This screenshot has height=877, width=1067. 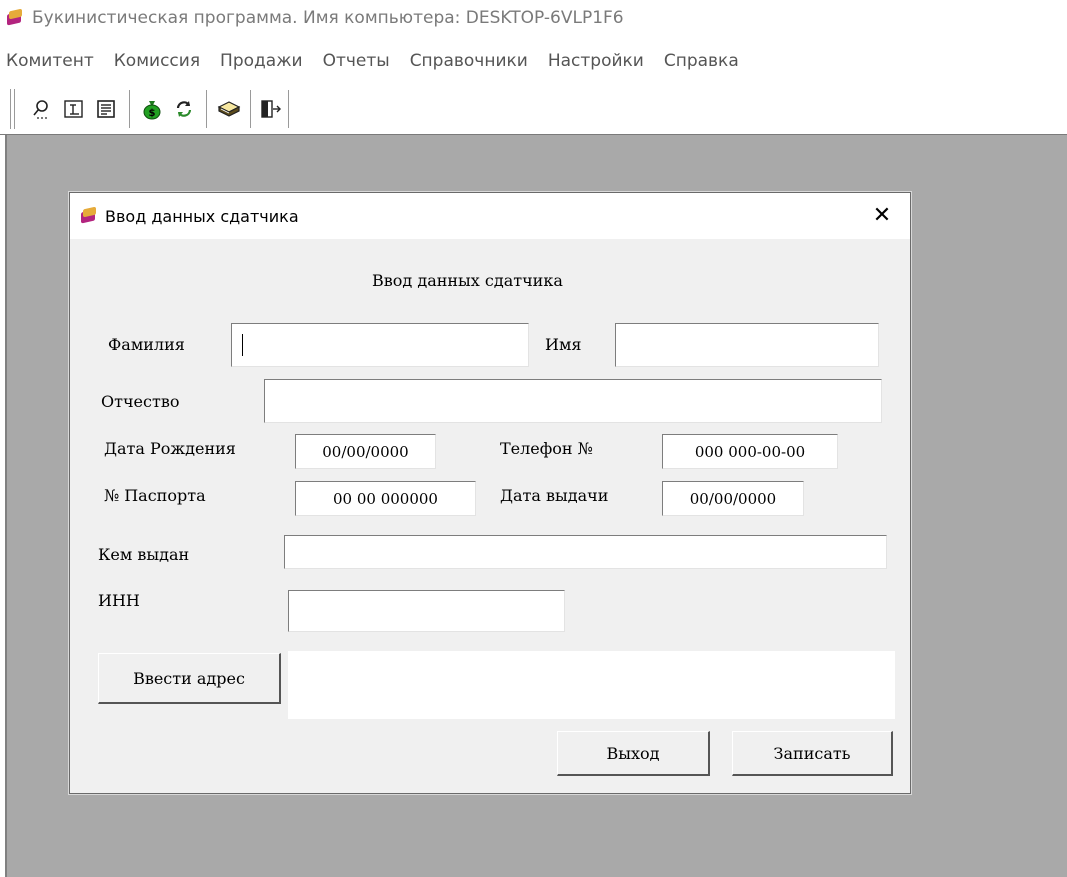 I want to click on birth-date-field: 00/00/0000, so click(x=365, y=451).